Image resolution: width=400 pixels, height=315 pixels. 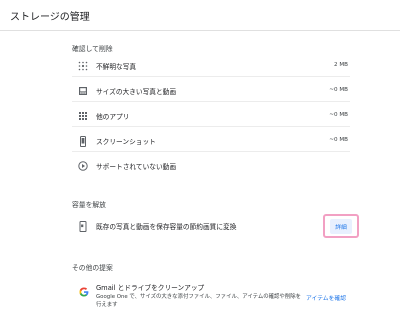 What do you see at coordinates (211, 116) in the screenshot?
I see `review-item-other-apps: 他のアプリ ~0 MB` at bounding box center [211, 116].